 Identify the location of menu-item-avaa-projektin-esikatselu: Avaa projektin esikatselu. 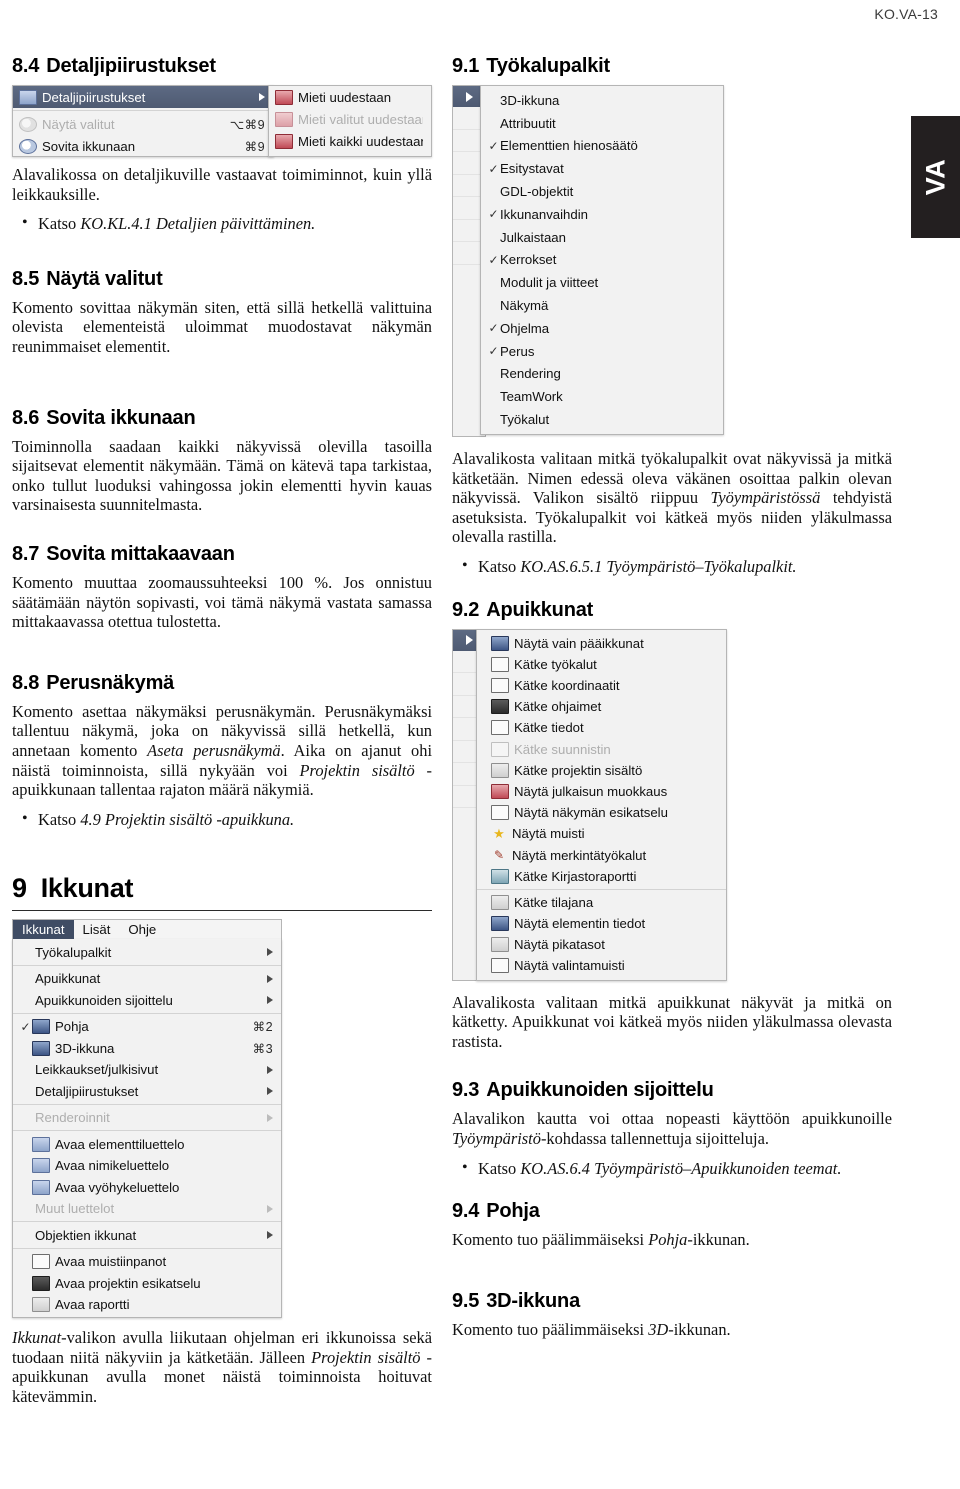
(147, 1283).